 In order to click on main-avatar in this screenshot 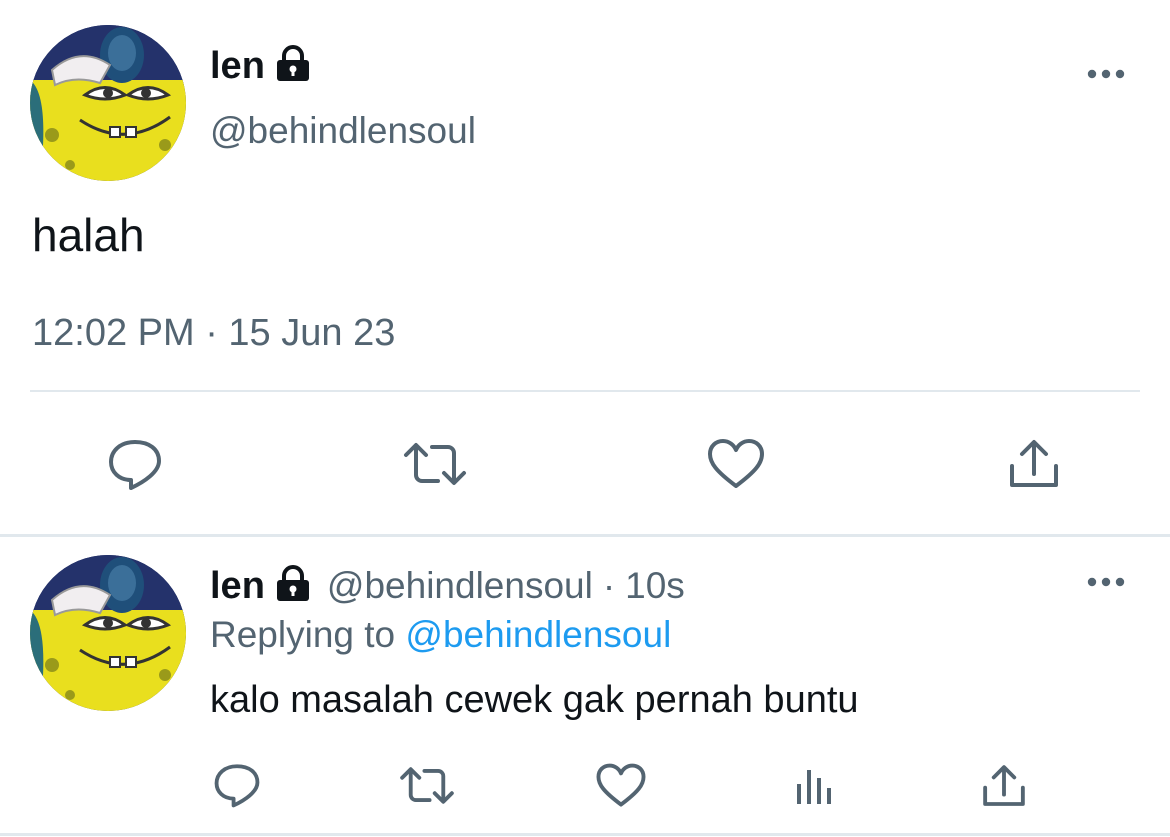, I will do `click(108, 103)`.